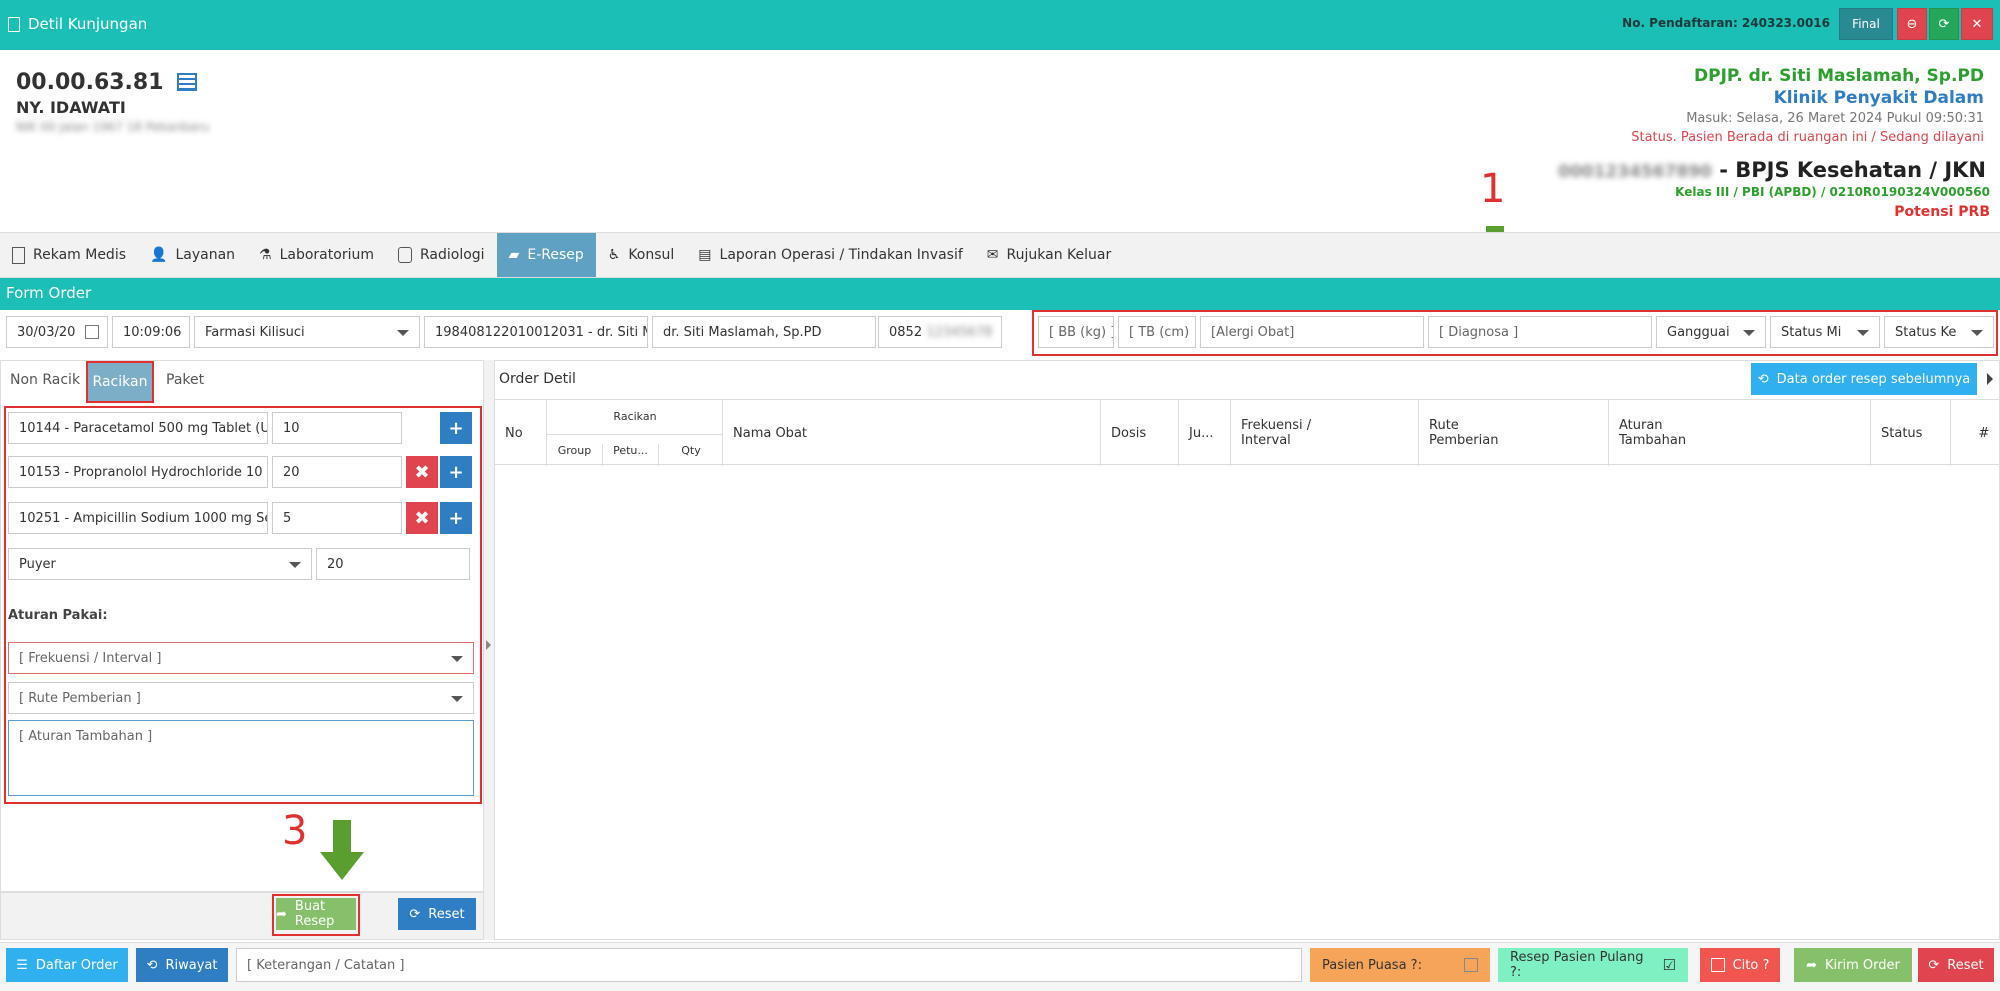 The width and height of the screenshot is (2000, 991). I want to click on patient-address: NIK 00 Jalan 1967 18 Pekanbaru, so click(113, 127).